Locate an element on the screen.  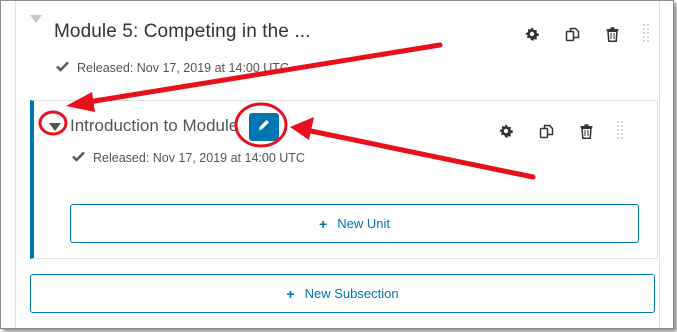
new-subsection-button: + New Subsection is located at coordinates (342, 293).